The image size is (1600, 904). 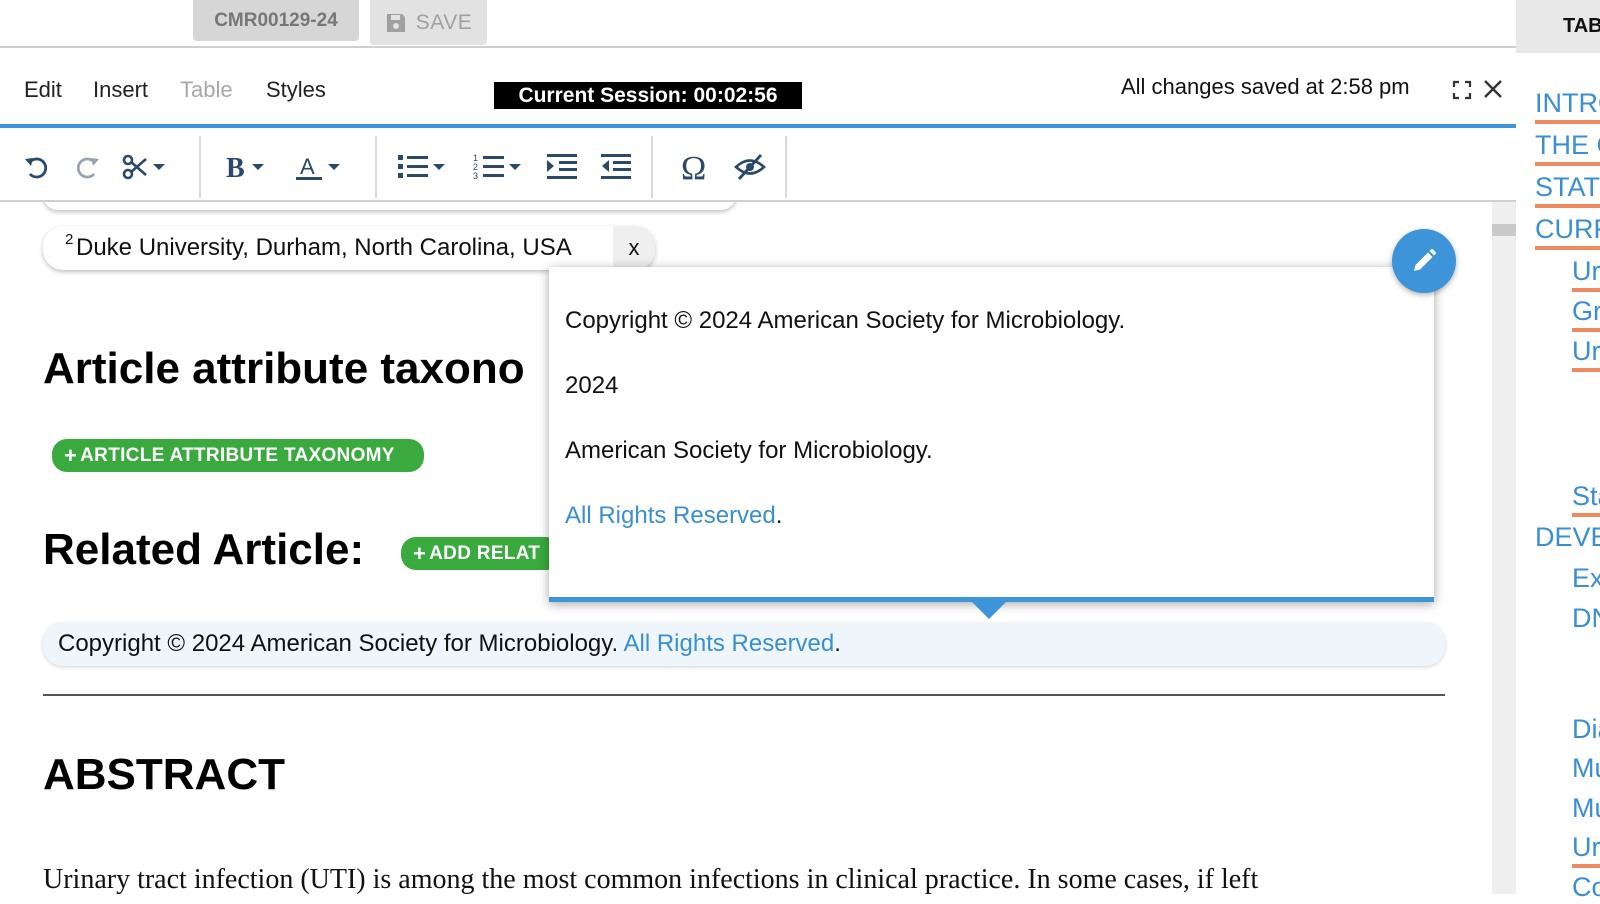 I want to click on indent-icon, so click(x=562, y=166).